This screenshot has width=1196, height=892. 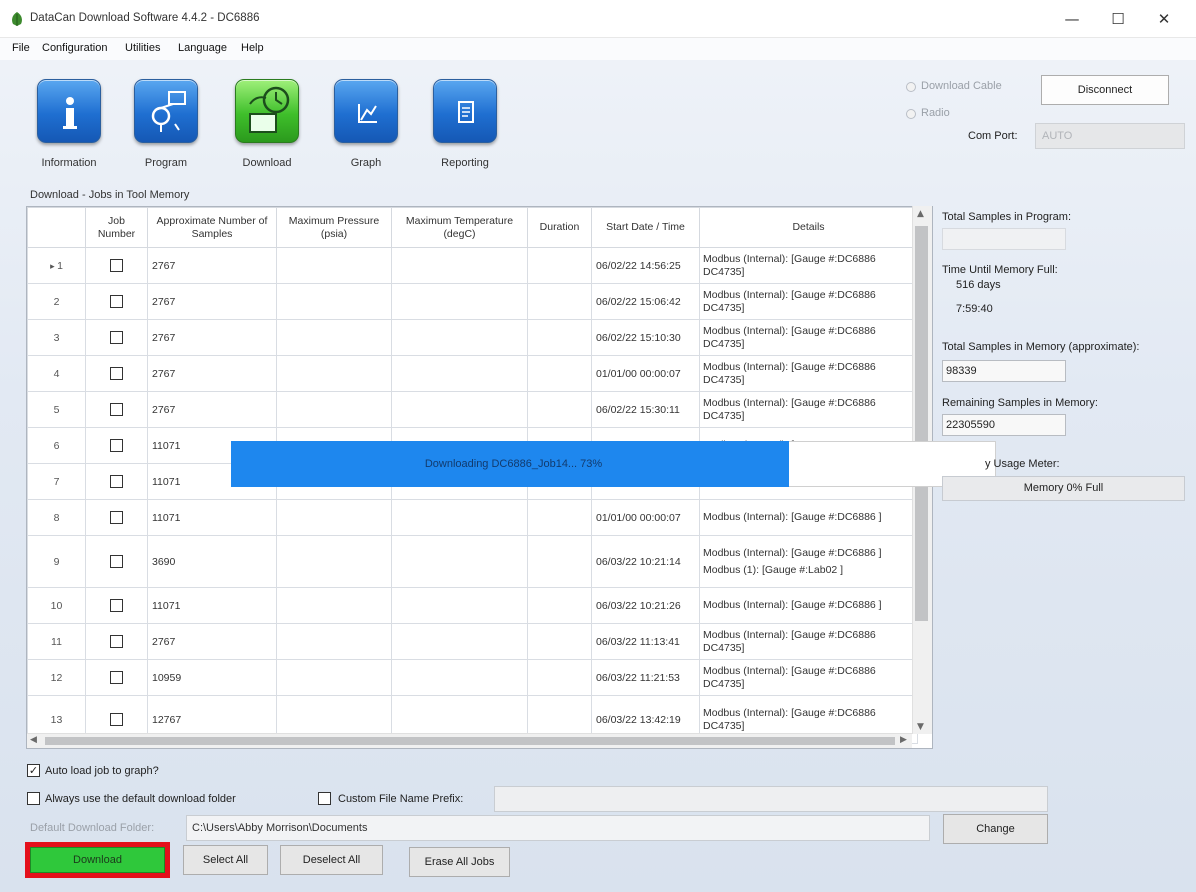 I want to click on header-job-number: Job Number, so click(x=116, y=227).